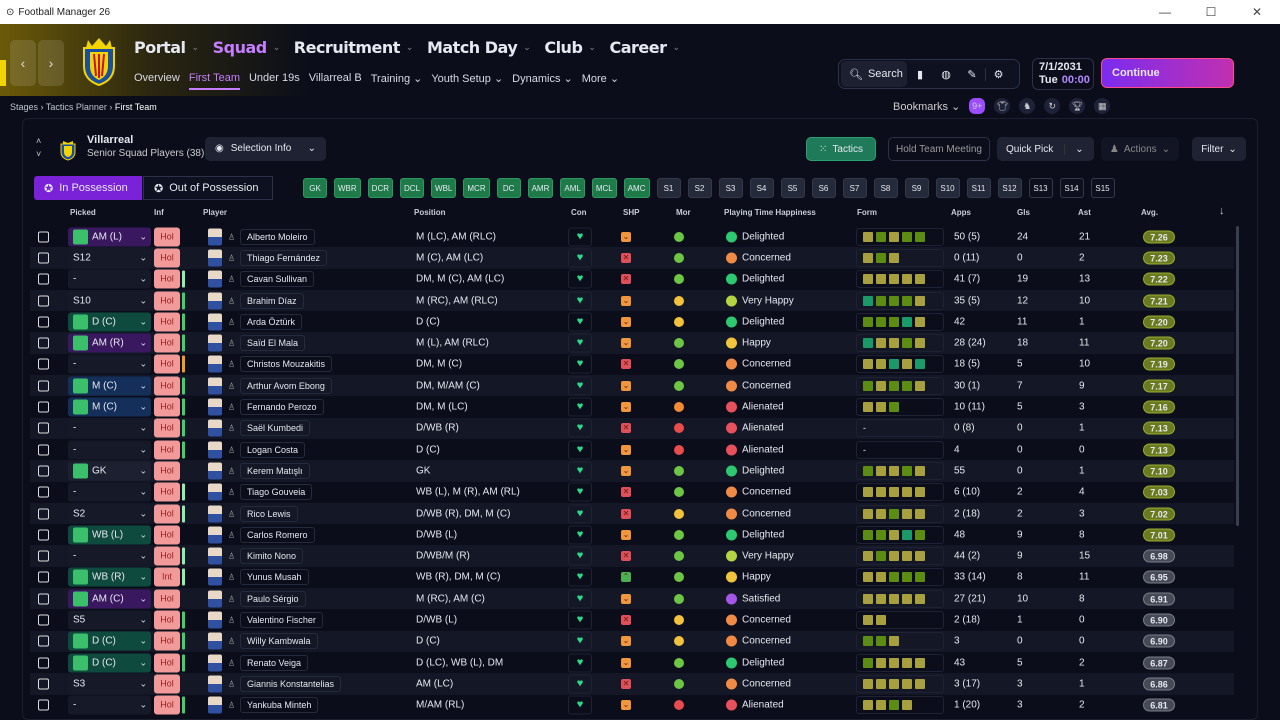  Describe the element at coordinates (1052, 106) in the screenshot. I see `refresh-icon: ↻` at that location.